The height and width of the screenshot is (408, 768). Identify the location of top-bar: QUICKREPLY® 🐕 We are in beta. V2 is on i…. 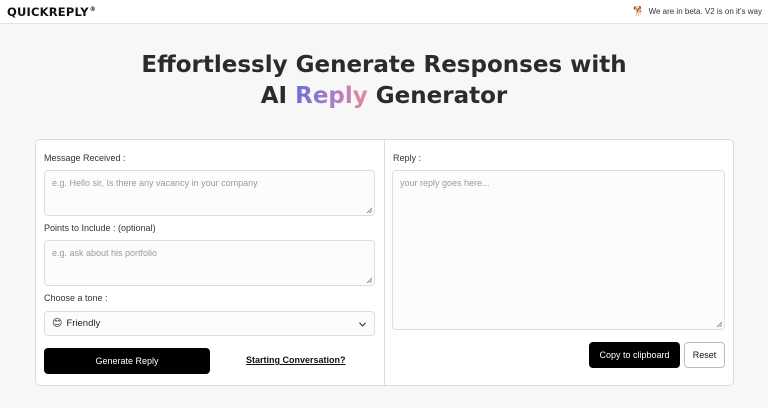
(384, 12).